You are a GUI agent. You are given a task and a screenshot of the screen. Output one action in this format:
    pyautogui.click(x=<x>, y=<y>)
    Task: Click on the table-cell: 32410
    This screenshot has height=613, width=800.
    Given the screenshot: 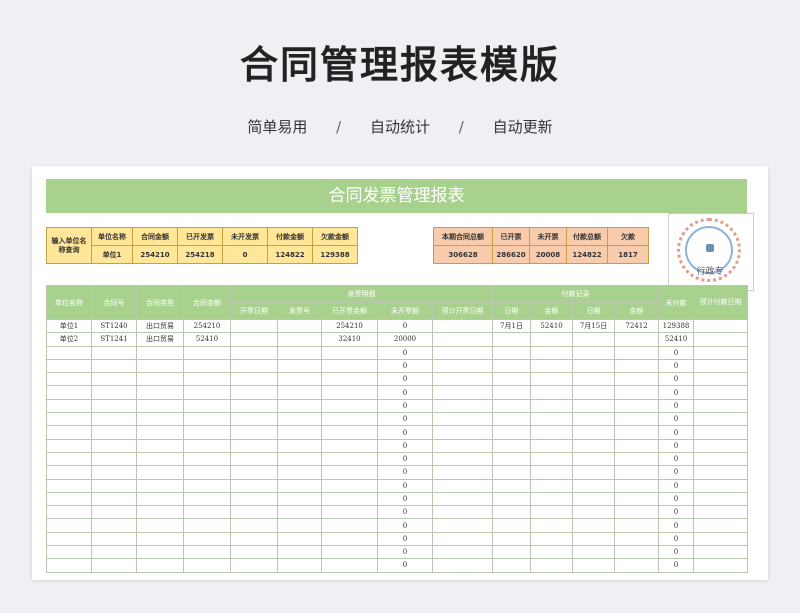 What is the action you would take?
    pyautogui.click(x=349, y=339)
    